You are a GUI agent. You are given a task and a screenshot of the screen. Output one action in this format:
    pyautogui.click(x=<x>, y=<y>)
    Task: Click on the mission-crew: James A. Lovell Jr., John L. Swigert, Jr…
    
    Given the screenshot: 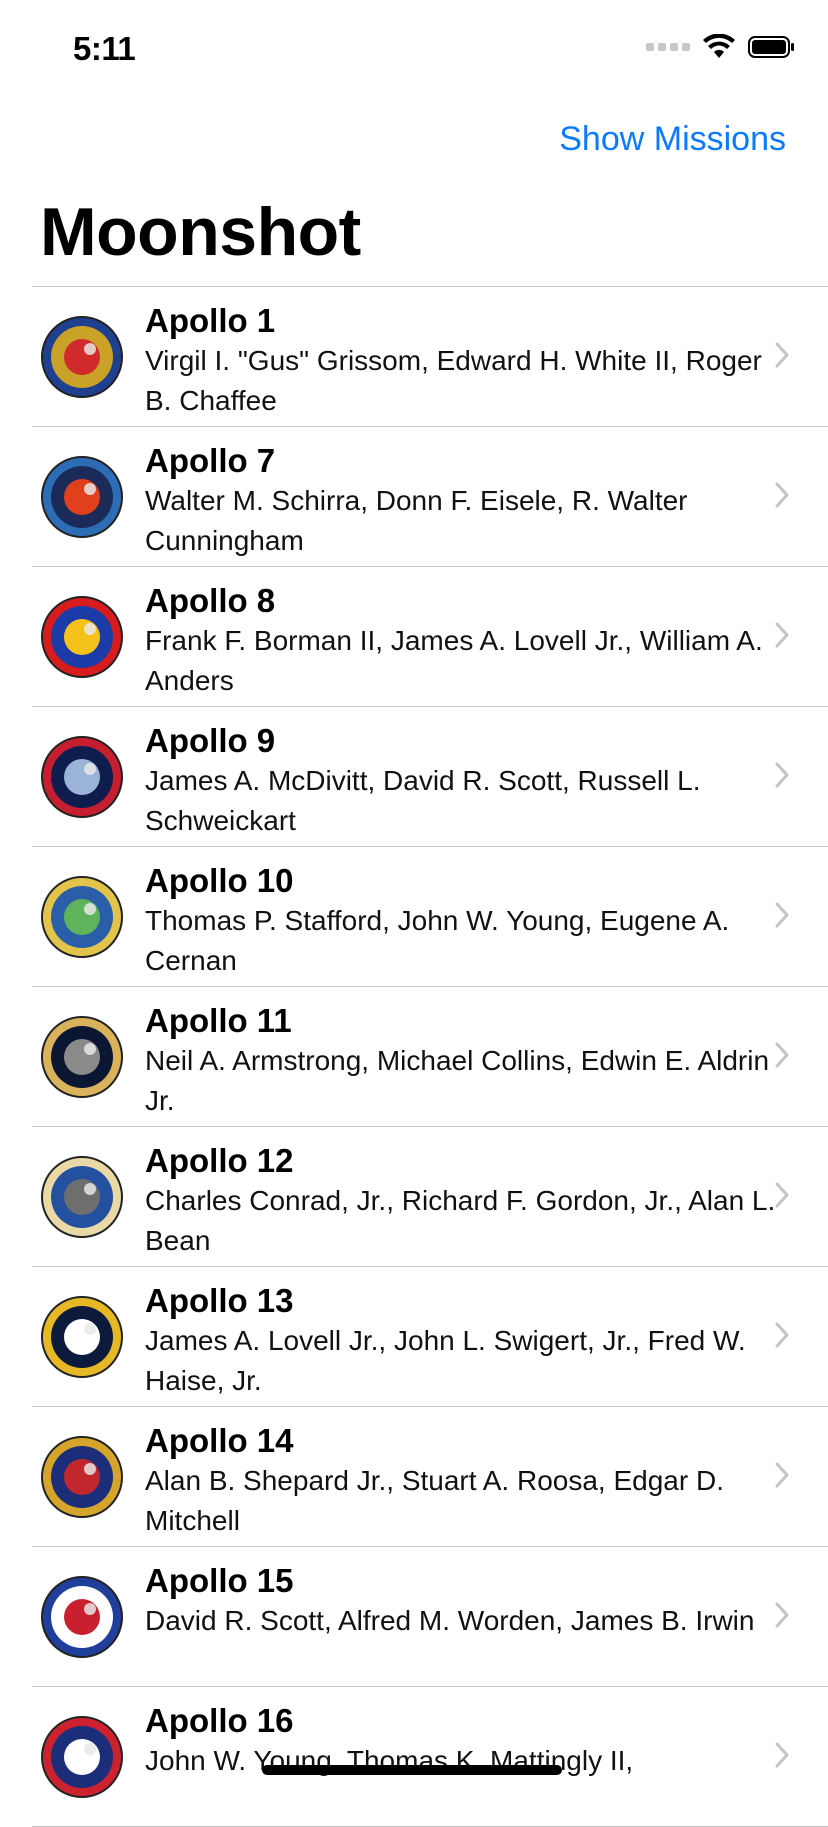 What is the action you would take?
    pyautogui.click(x=445, y=1360)
    